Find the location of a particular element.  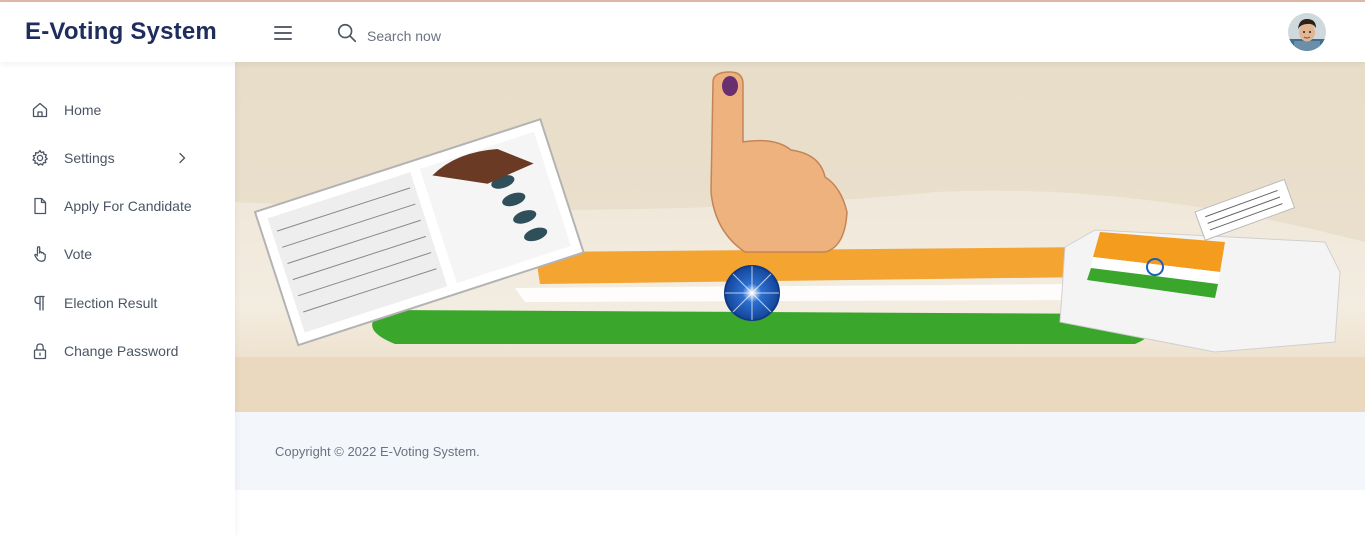

sidebar-item-label: Apply For Candidate is located at coordinates (128, 206).